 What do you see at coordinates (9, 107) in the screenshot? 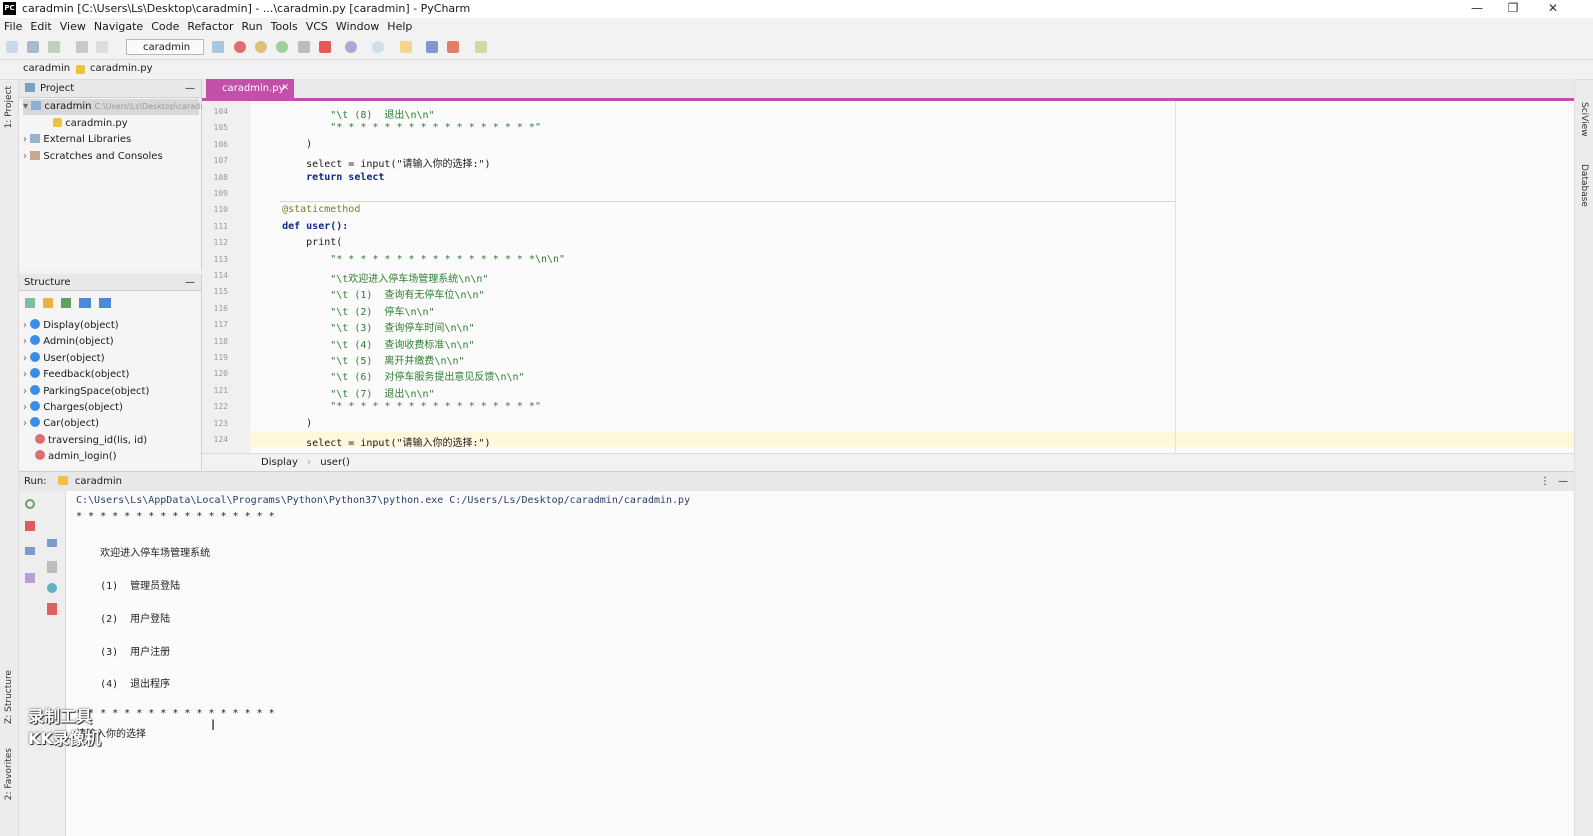
I see `project-tool-tab: 1: Project` at bounding box center [9, 107].